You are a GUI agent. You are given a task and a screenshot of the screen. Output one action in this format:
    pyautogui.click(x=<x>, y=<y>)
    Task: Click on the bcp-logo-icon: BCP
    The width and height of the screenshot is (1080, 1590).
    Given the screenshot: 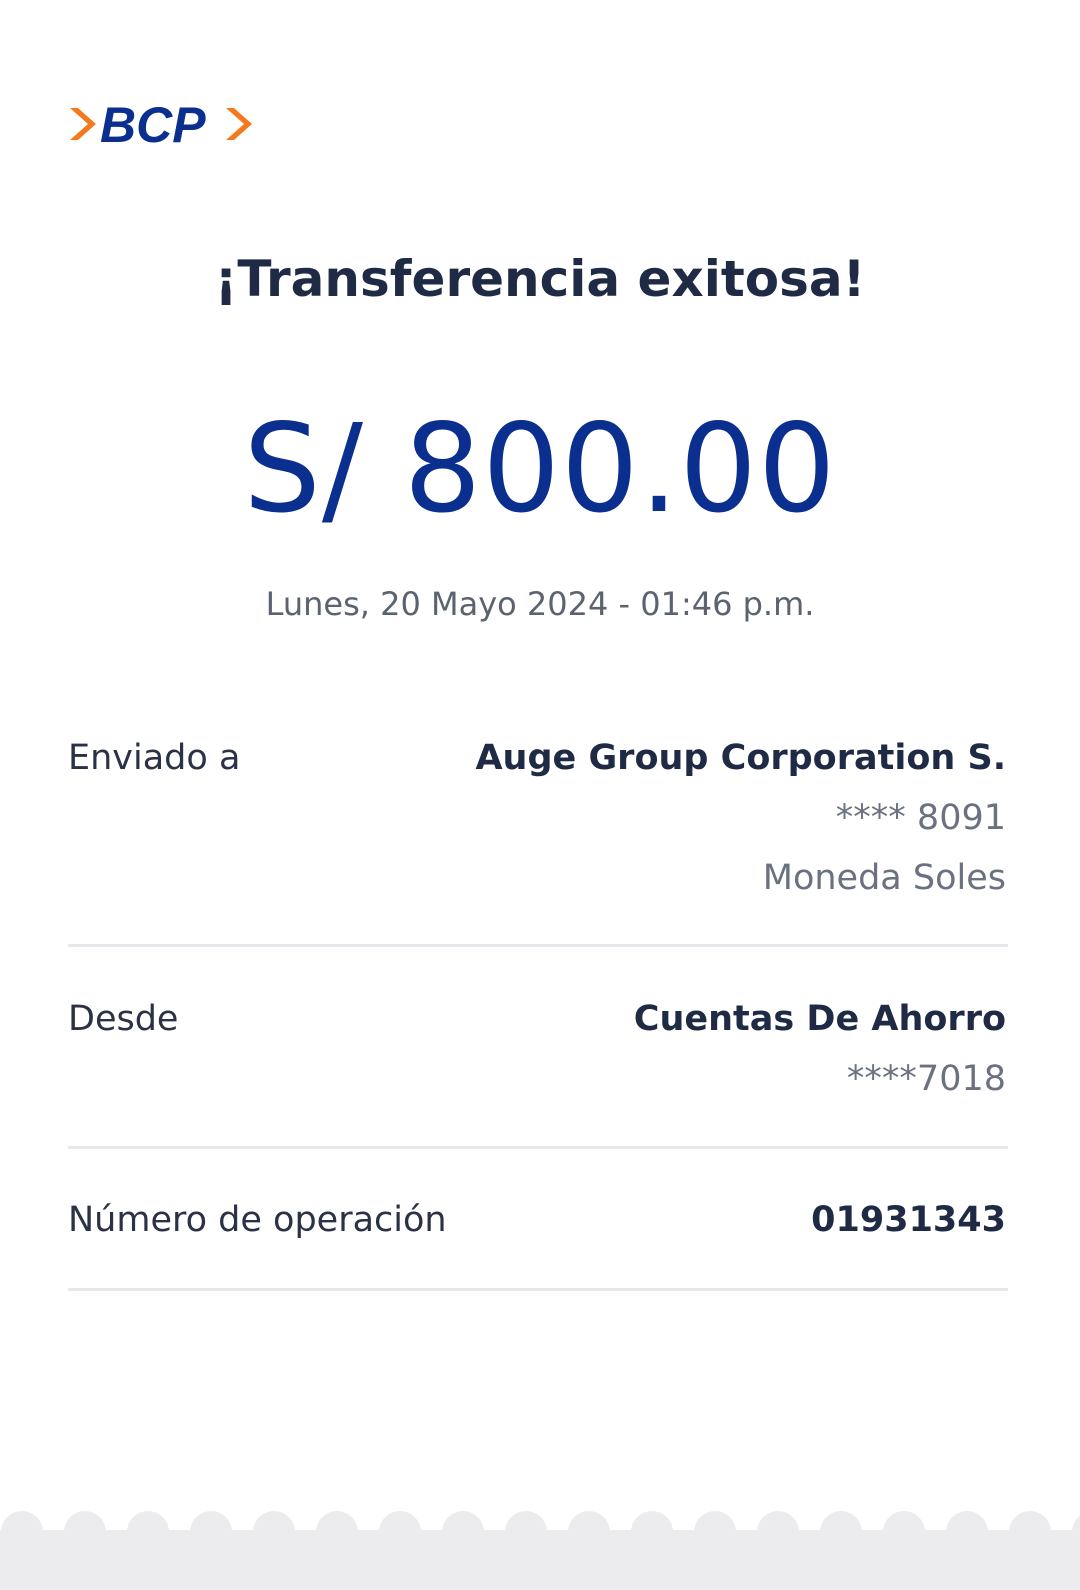 What is the action you would take?
    pyautogui.click(x=161, y=124)
    